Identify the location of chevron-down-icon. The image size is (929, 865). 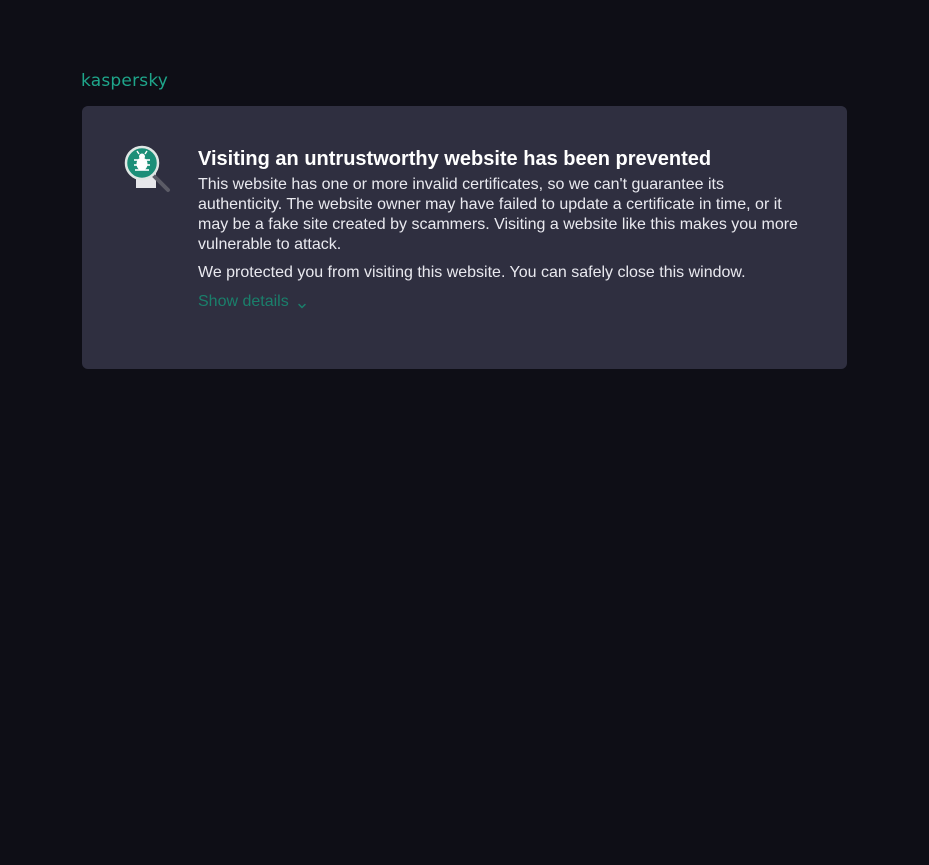
(302, 303).